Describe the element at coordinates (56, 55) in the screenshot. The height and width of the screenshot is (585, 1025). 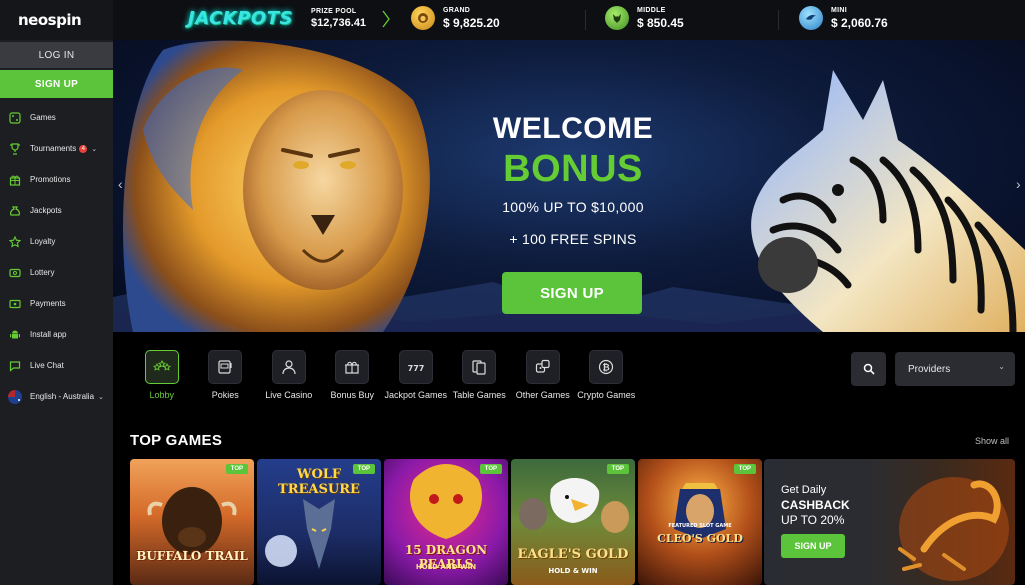
I see `login-button: LOG IN` at that location.